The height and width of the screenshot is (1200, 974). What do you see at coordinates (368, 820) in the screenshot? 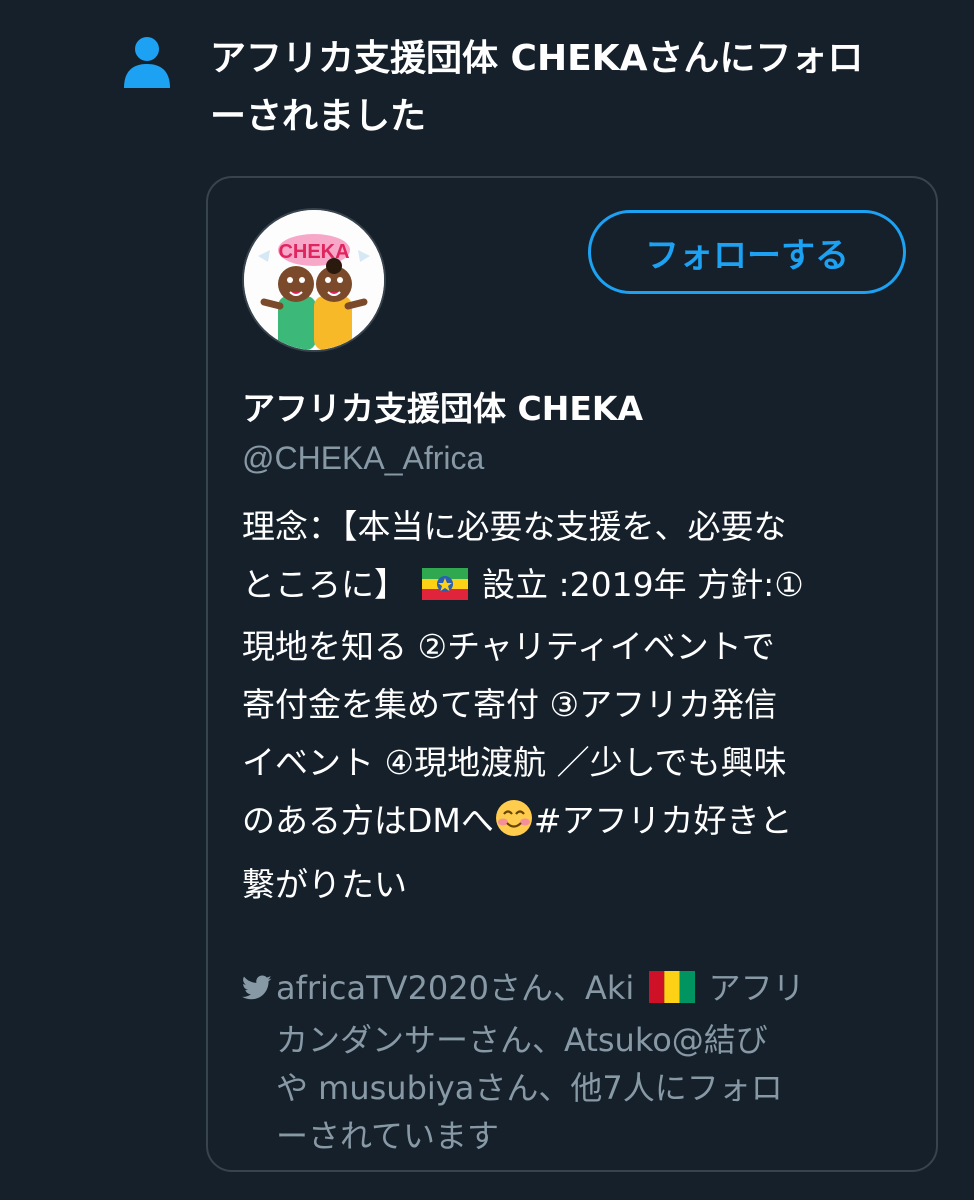
I see `bio-text: のある方はDMへ` at bounding box center [368, 820].